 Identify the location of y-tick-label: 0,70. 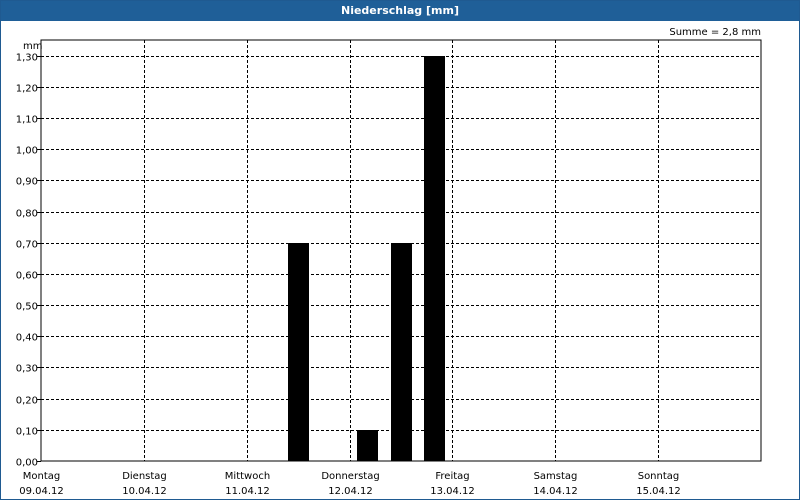
(27, 245).